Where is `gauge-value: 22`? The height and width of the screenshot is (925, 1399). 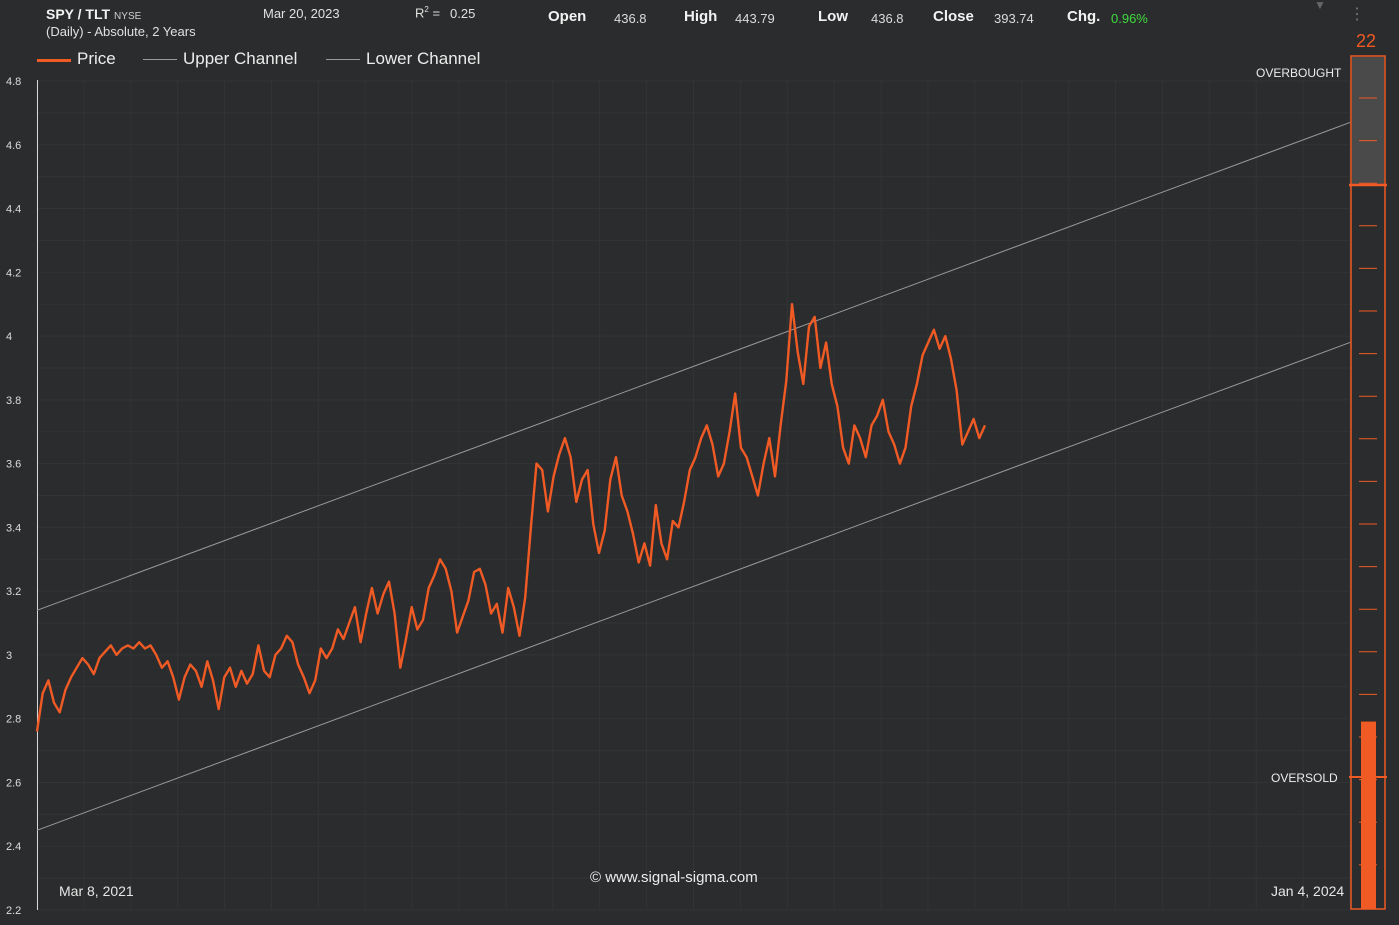
gauge-value: 22 is located at coordinates (1366, 41).